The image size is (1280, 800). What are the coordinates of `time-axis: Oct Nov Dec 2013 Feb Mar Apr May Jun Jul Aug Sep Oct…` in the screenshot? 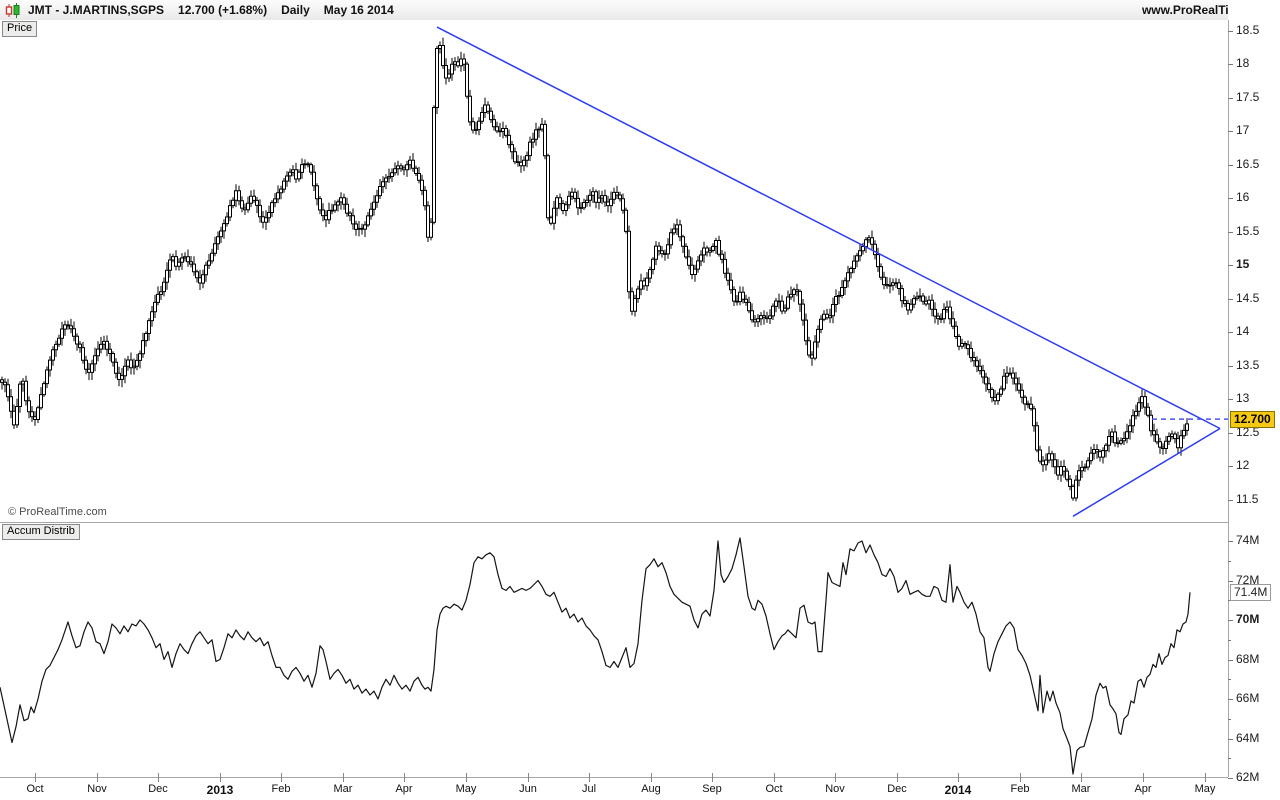 It's located at (640, 786).